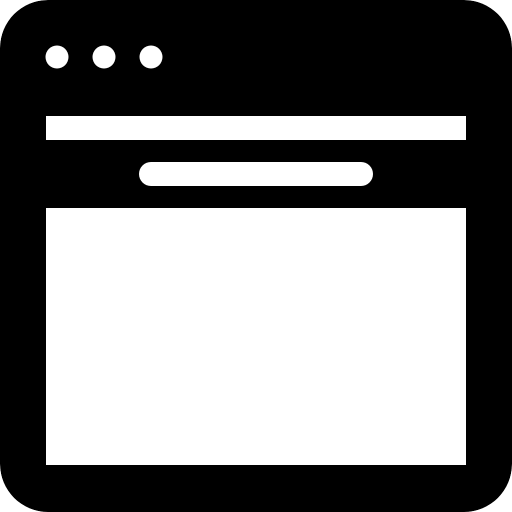  I want to click on toolbar-bar, so click(256, 128).